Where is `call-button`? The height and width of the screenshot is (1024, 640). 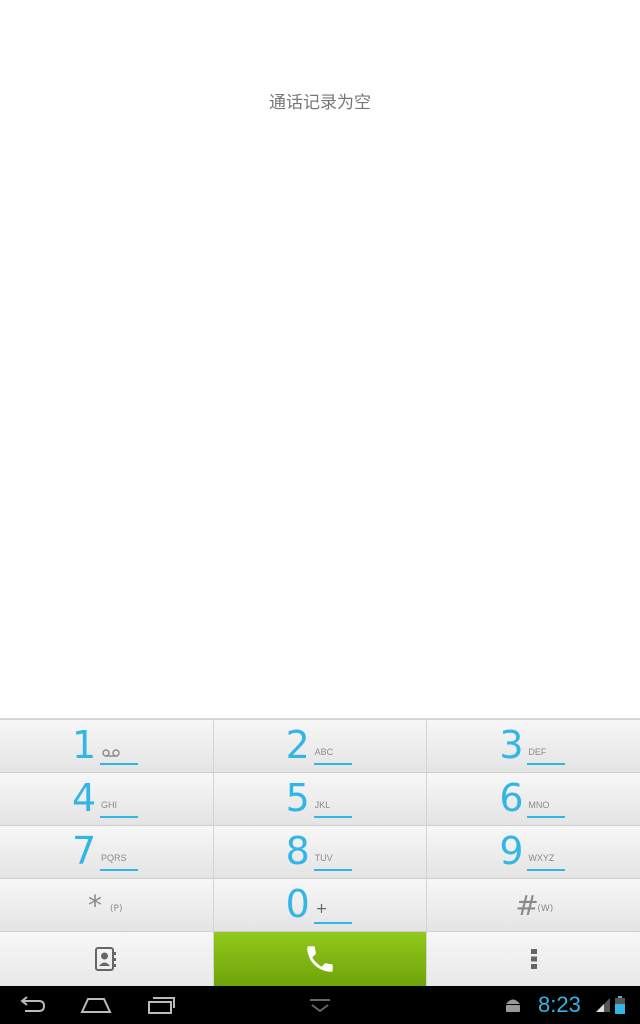
call-button is located at coordinates (320, 959).